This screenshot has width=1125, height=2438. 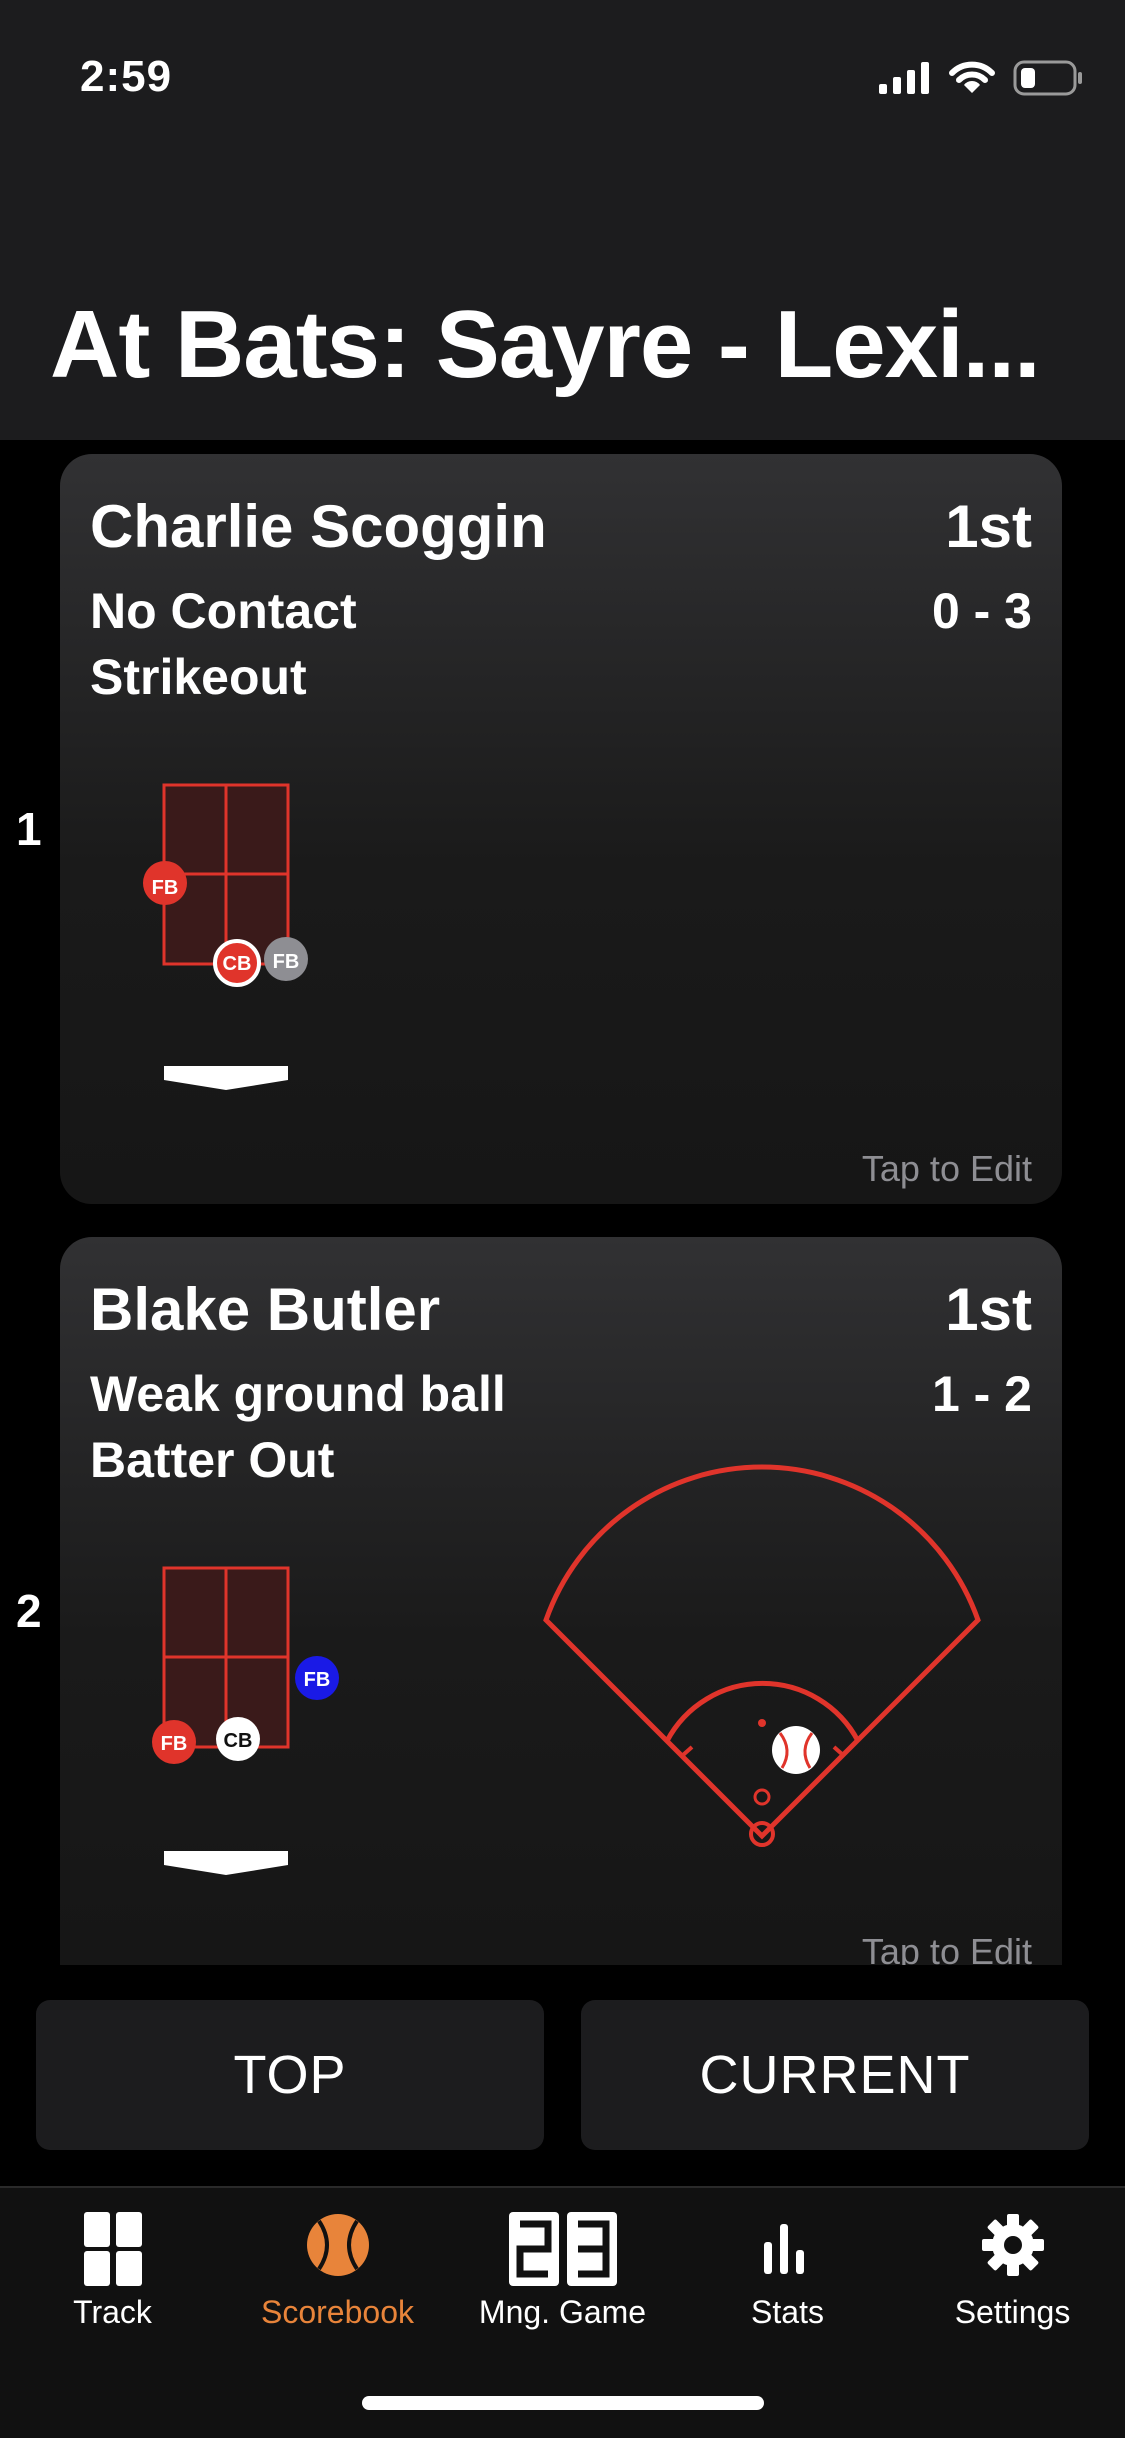 What do you see at coordinates (112, 2249) in the screenshot?
I see `grid-icon` at bounding box center [112, 2249].